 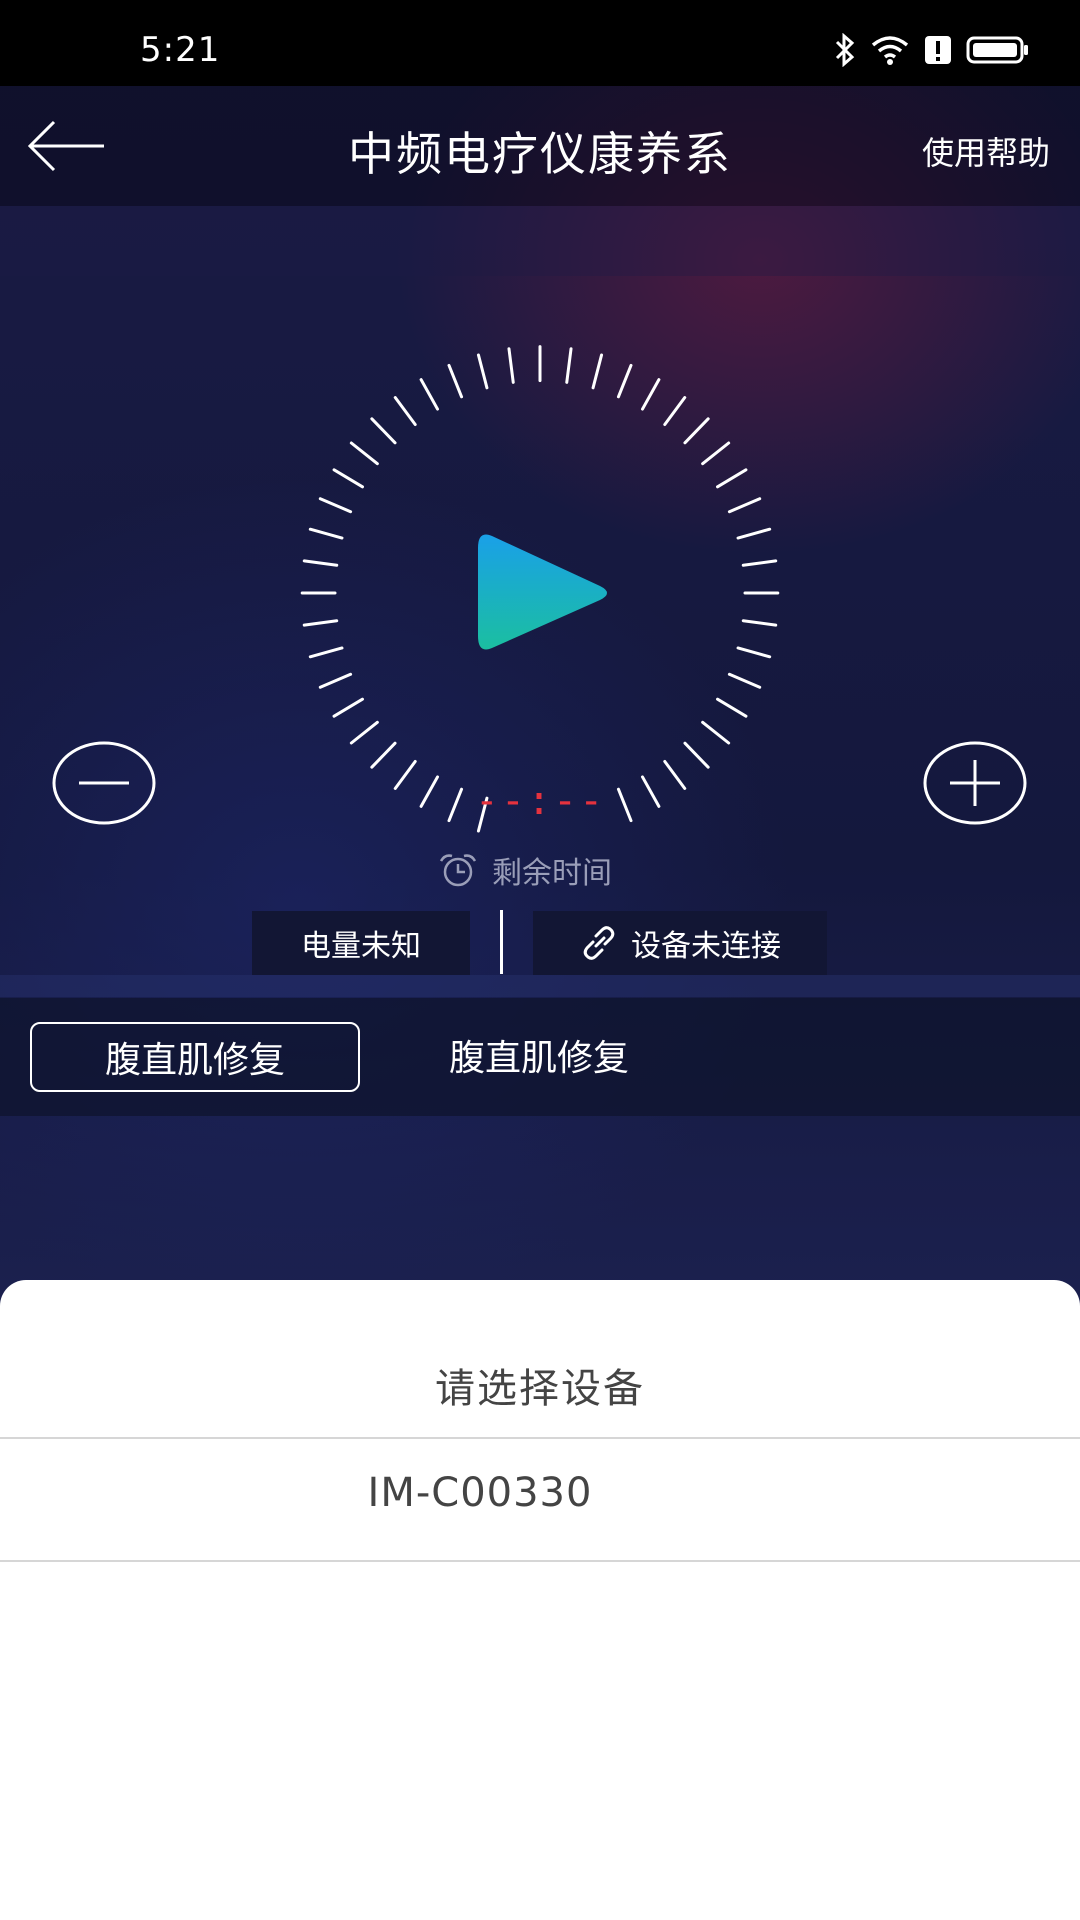 I want to click on battery-status: 电量未知, so click(x=361, y=943).